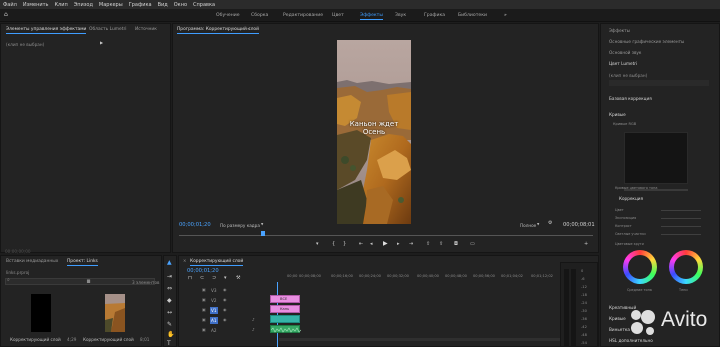 The image size is (720, 347). Describe the element at coordinates (140, 5) in the screenshot. I see `menu-graphics: Графика` at that location.